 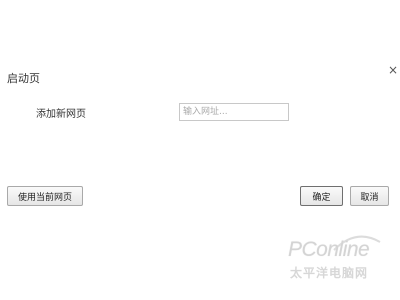 What do you see at coordinates (45, 196) in the screenshot?
I see `use-current-pages-button: 使用当前网页` at bounding box center [45, 196].